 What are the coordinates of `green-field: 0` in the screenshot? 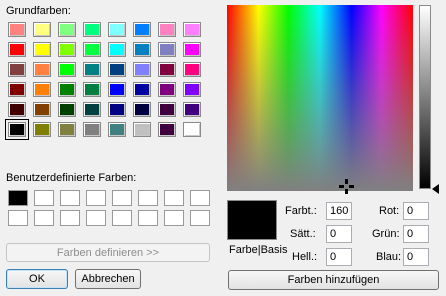 It's located at (416, 234).